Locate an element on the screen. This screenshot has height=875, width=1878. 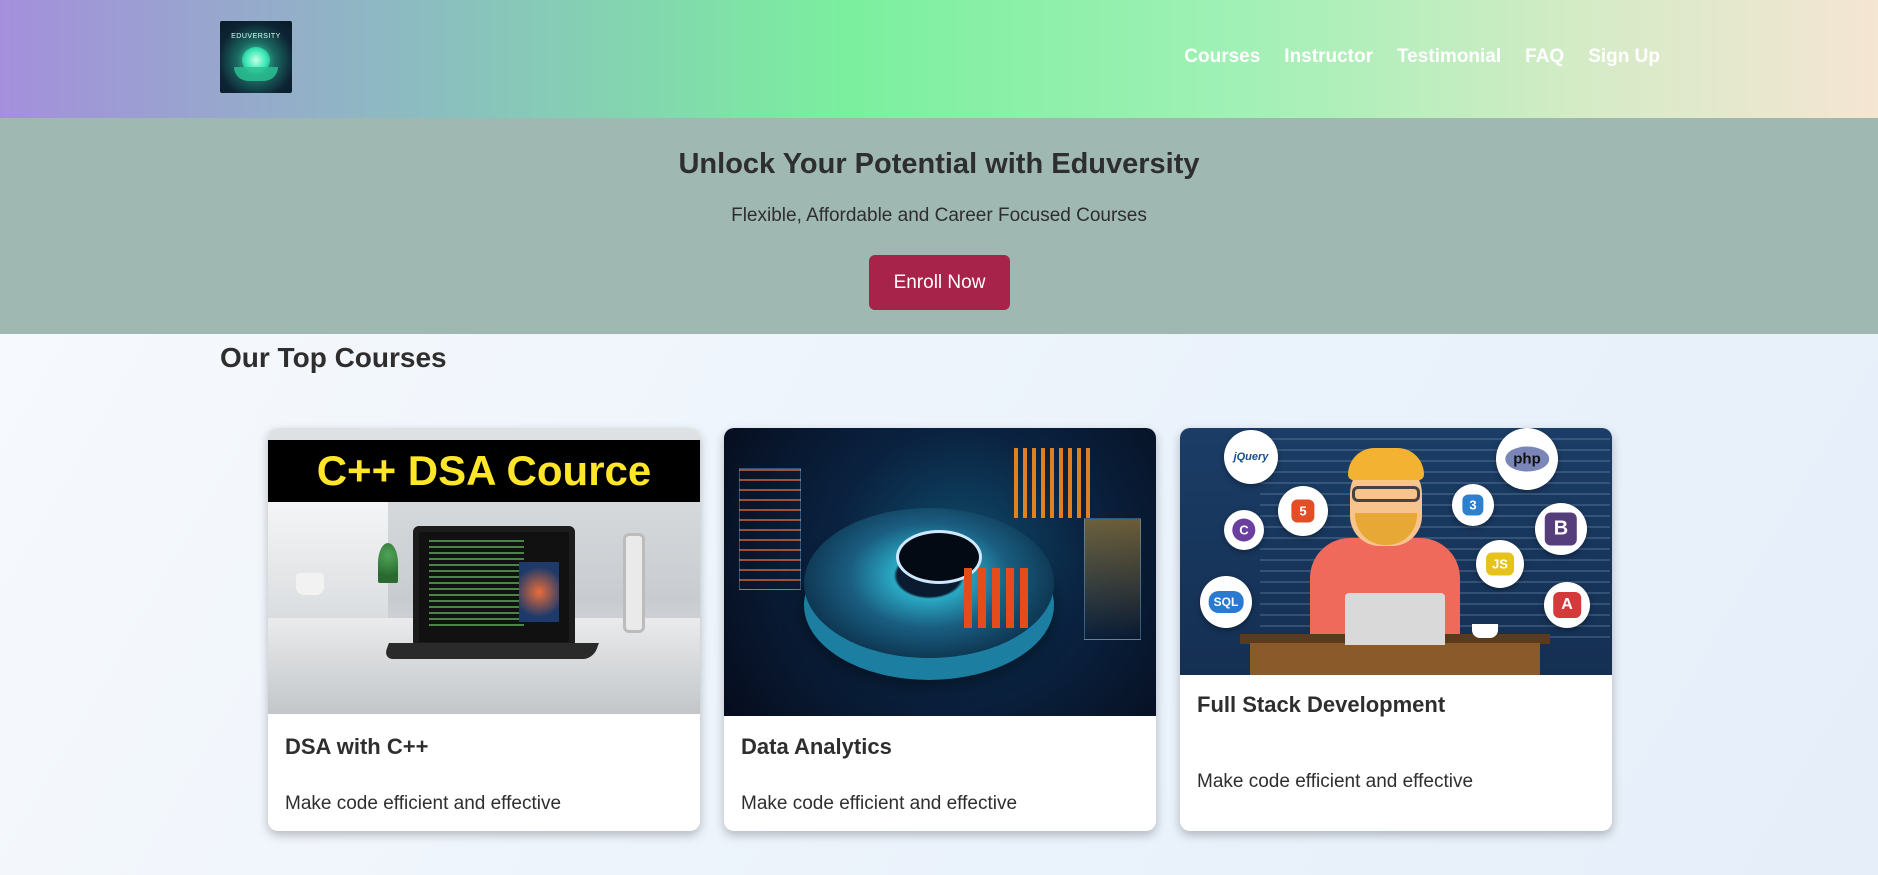
logo-text: EDUVERSITY is located at coordinates (256, 36).